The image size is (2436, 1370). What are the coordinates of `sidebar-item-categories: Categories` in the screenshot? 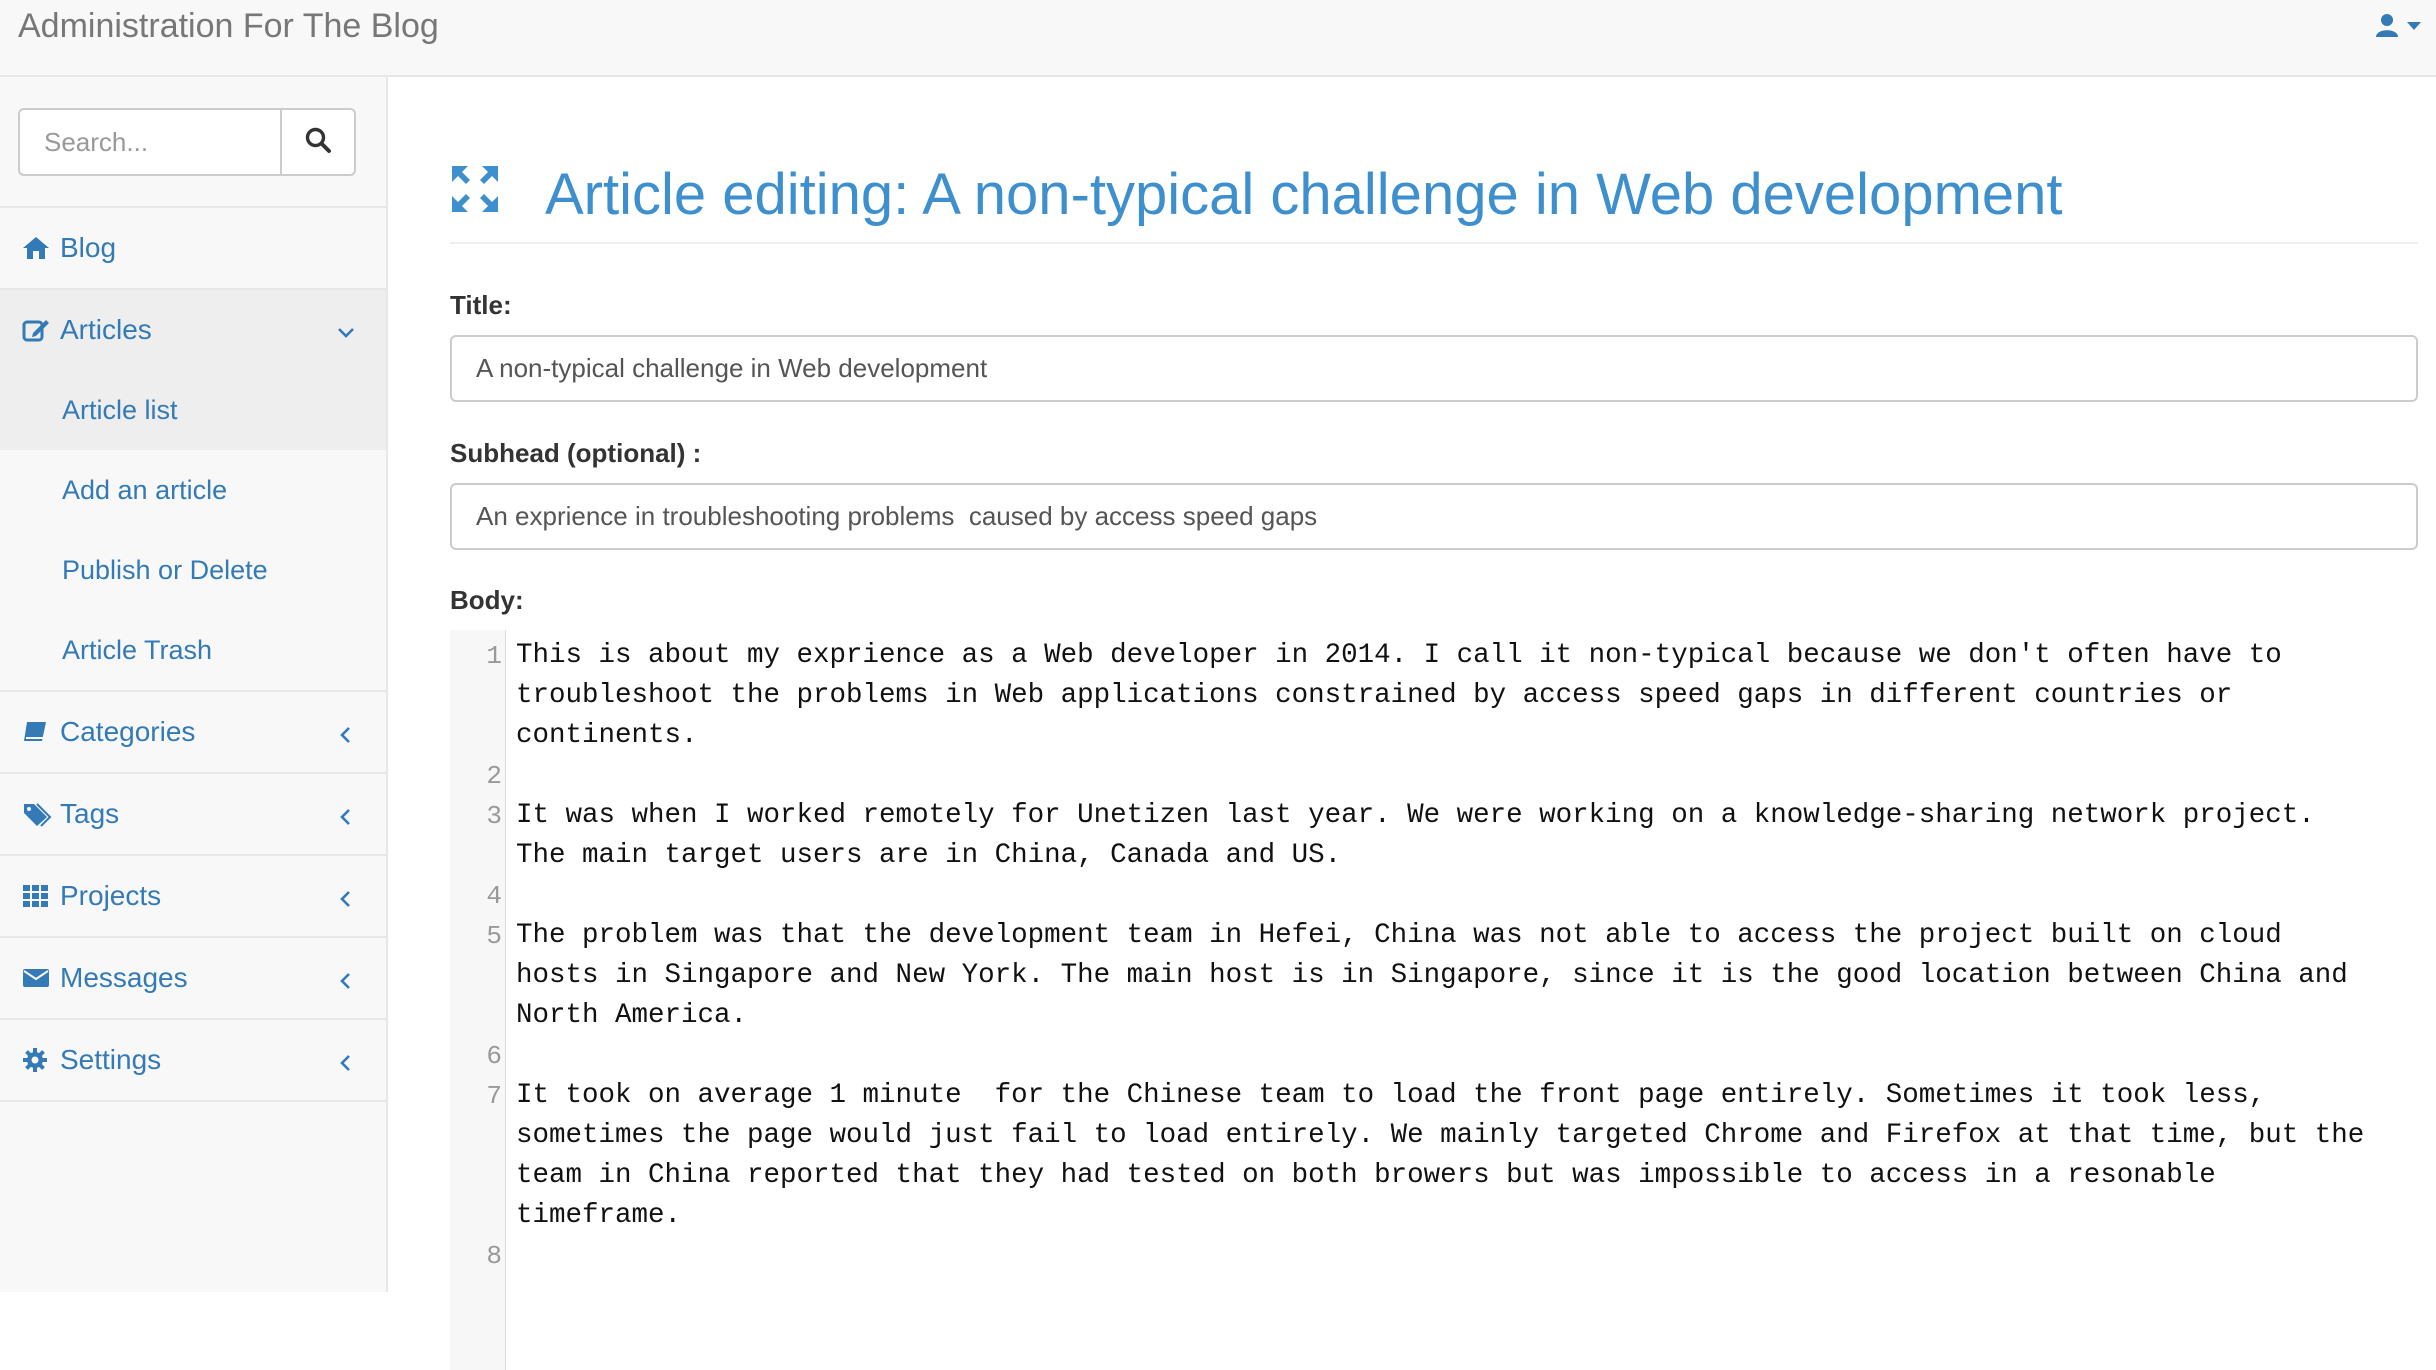 It's located at (193, 731).